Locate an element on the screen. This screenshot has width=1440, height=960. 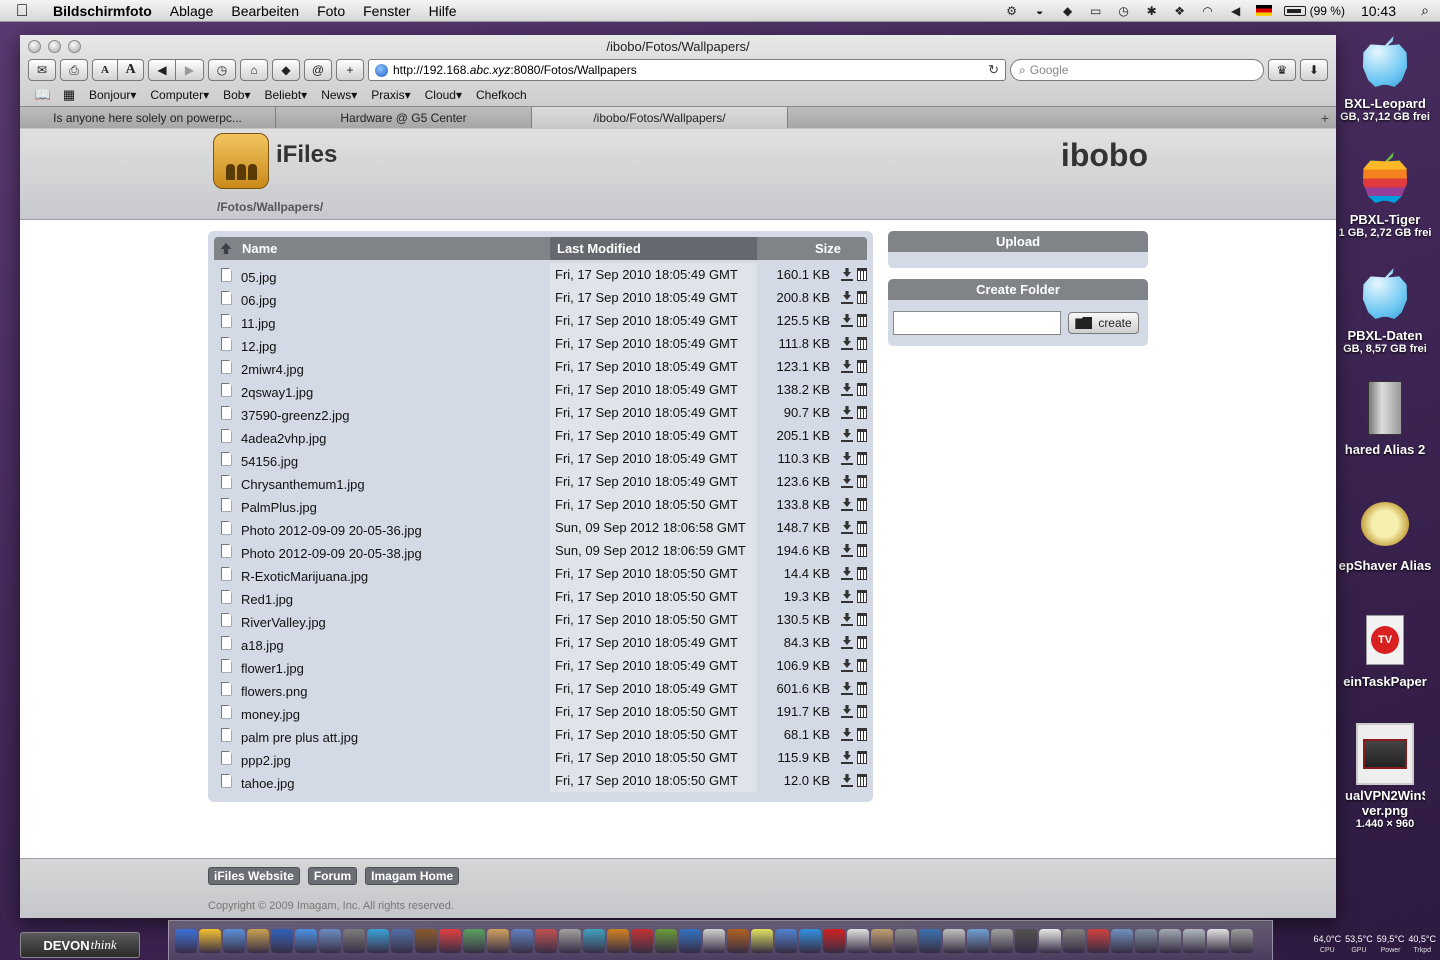
bluetooth-icon: ✱ is located at coordinates (1152, 11).